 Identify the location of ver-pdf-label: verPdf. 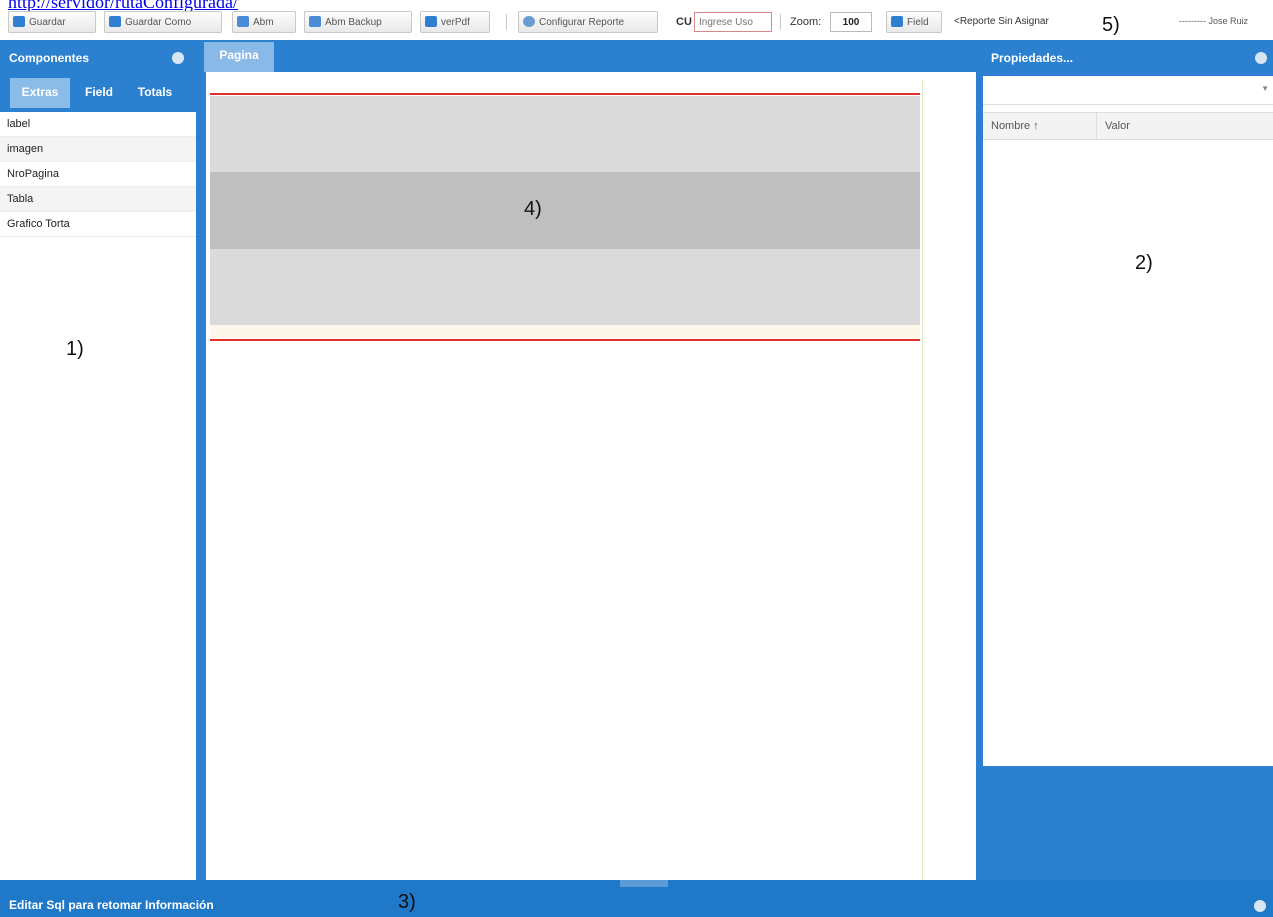
(455, 22).